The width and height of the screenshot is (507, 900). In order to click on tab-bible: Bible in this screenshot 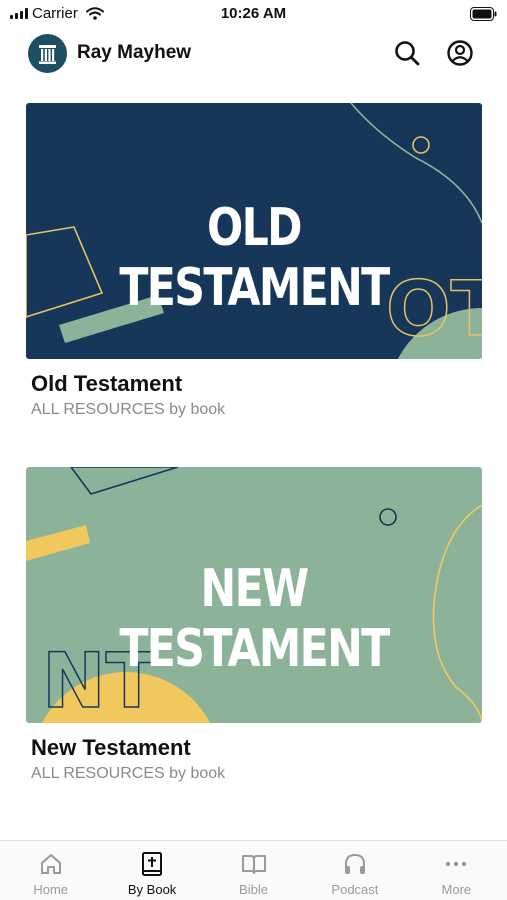, I will do `click(253, 870)`.